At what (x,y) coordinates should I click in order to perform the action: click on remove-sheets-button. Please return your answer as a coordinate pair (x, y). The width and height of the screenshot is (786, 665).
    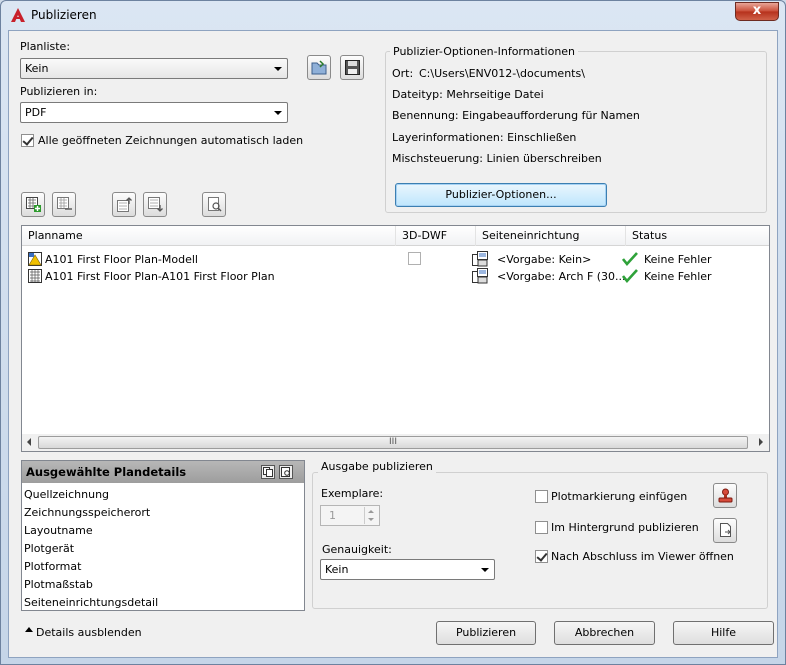
    Looking at the image, I should click on (64, 204).